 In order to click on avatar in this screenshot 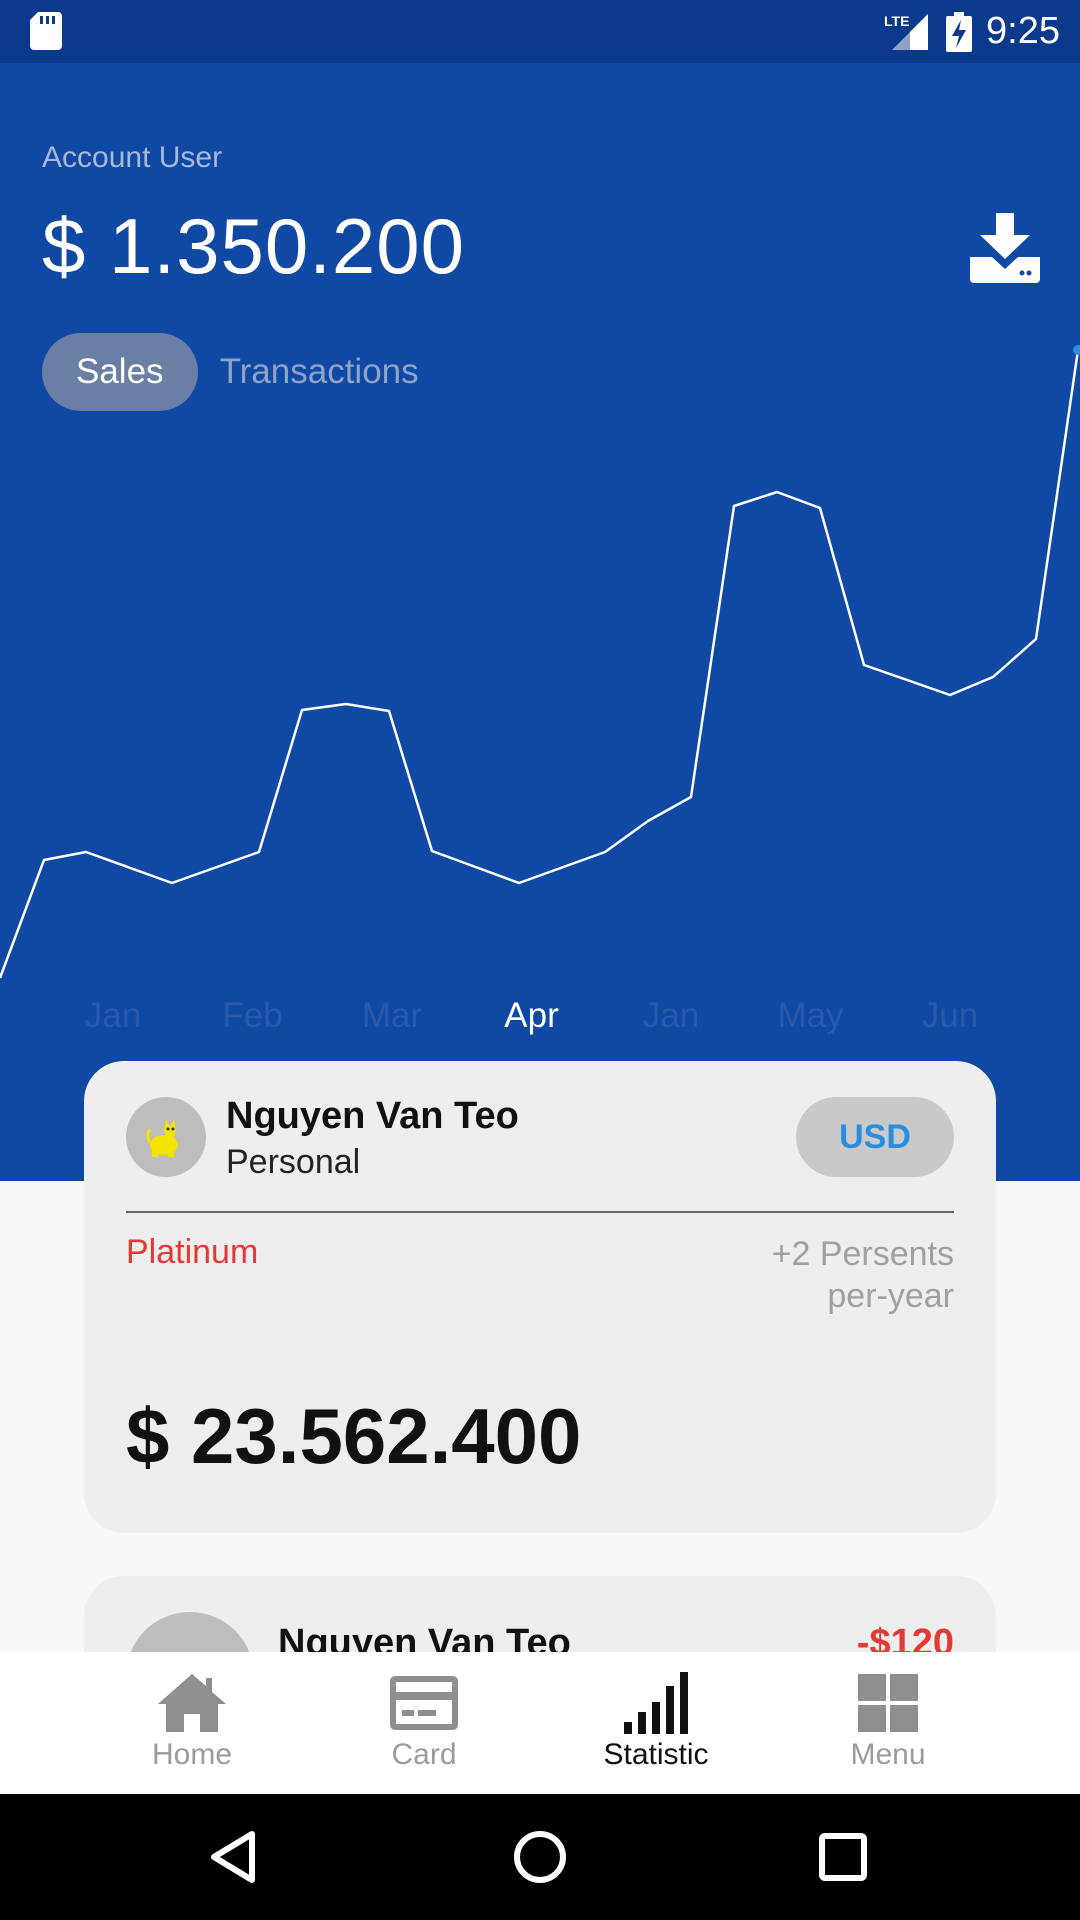, I will do `click(166, 1137)`.